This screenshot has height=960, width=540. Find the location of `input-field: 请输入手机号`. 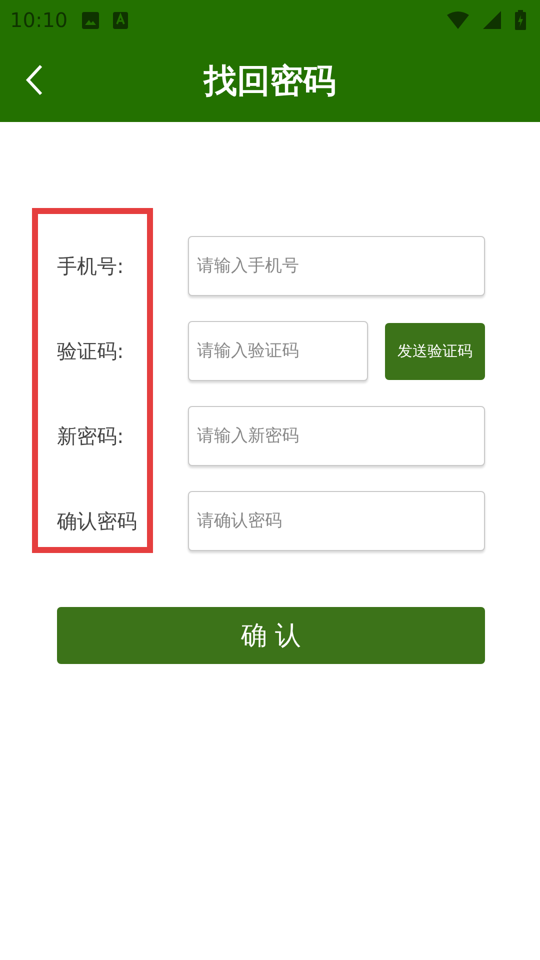

input-field: 请输入手机号 is located at coordinates (336, 266).